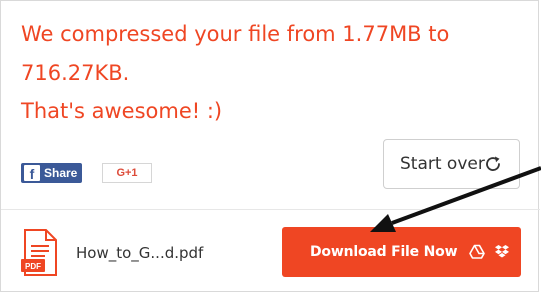 The width and height of the screenshot is (541, 294). I want to click on file-name: How_to_G...d.pdf, so click(140, 253).